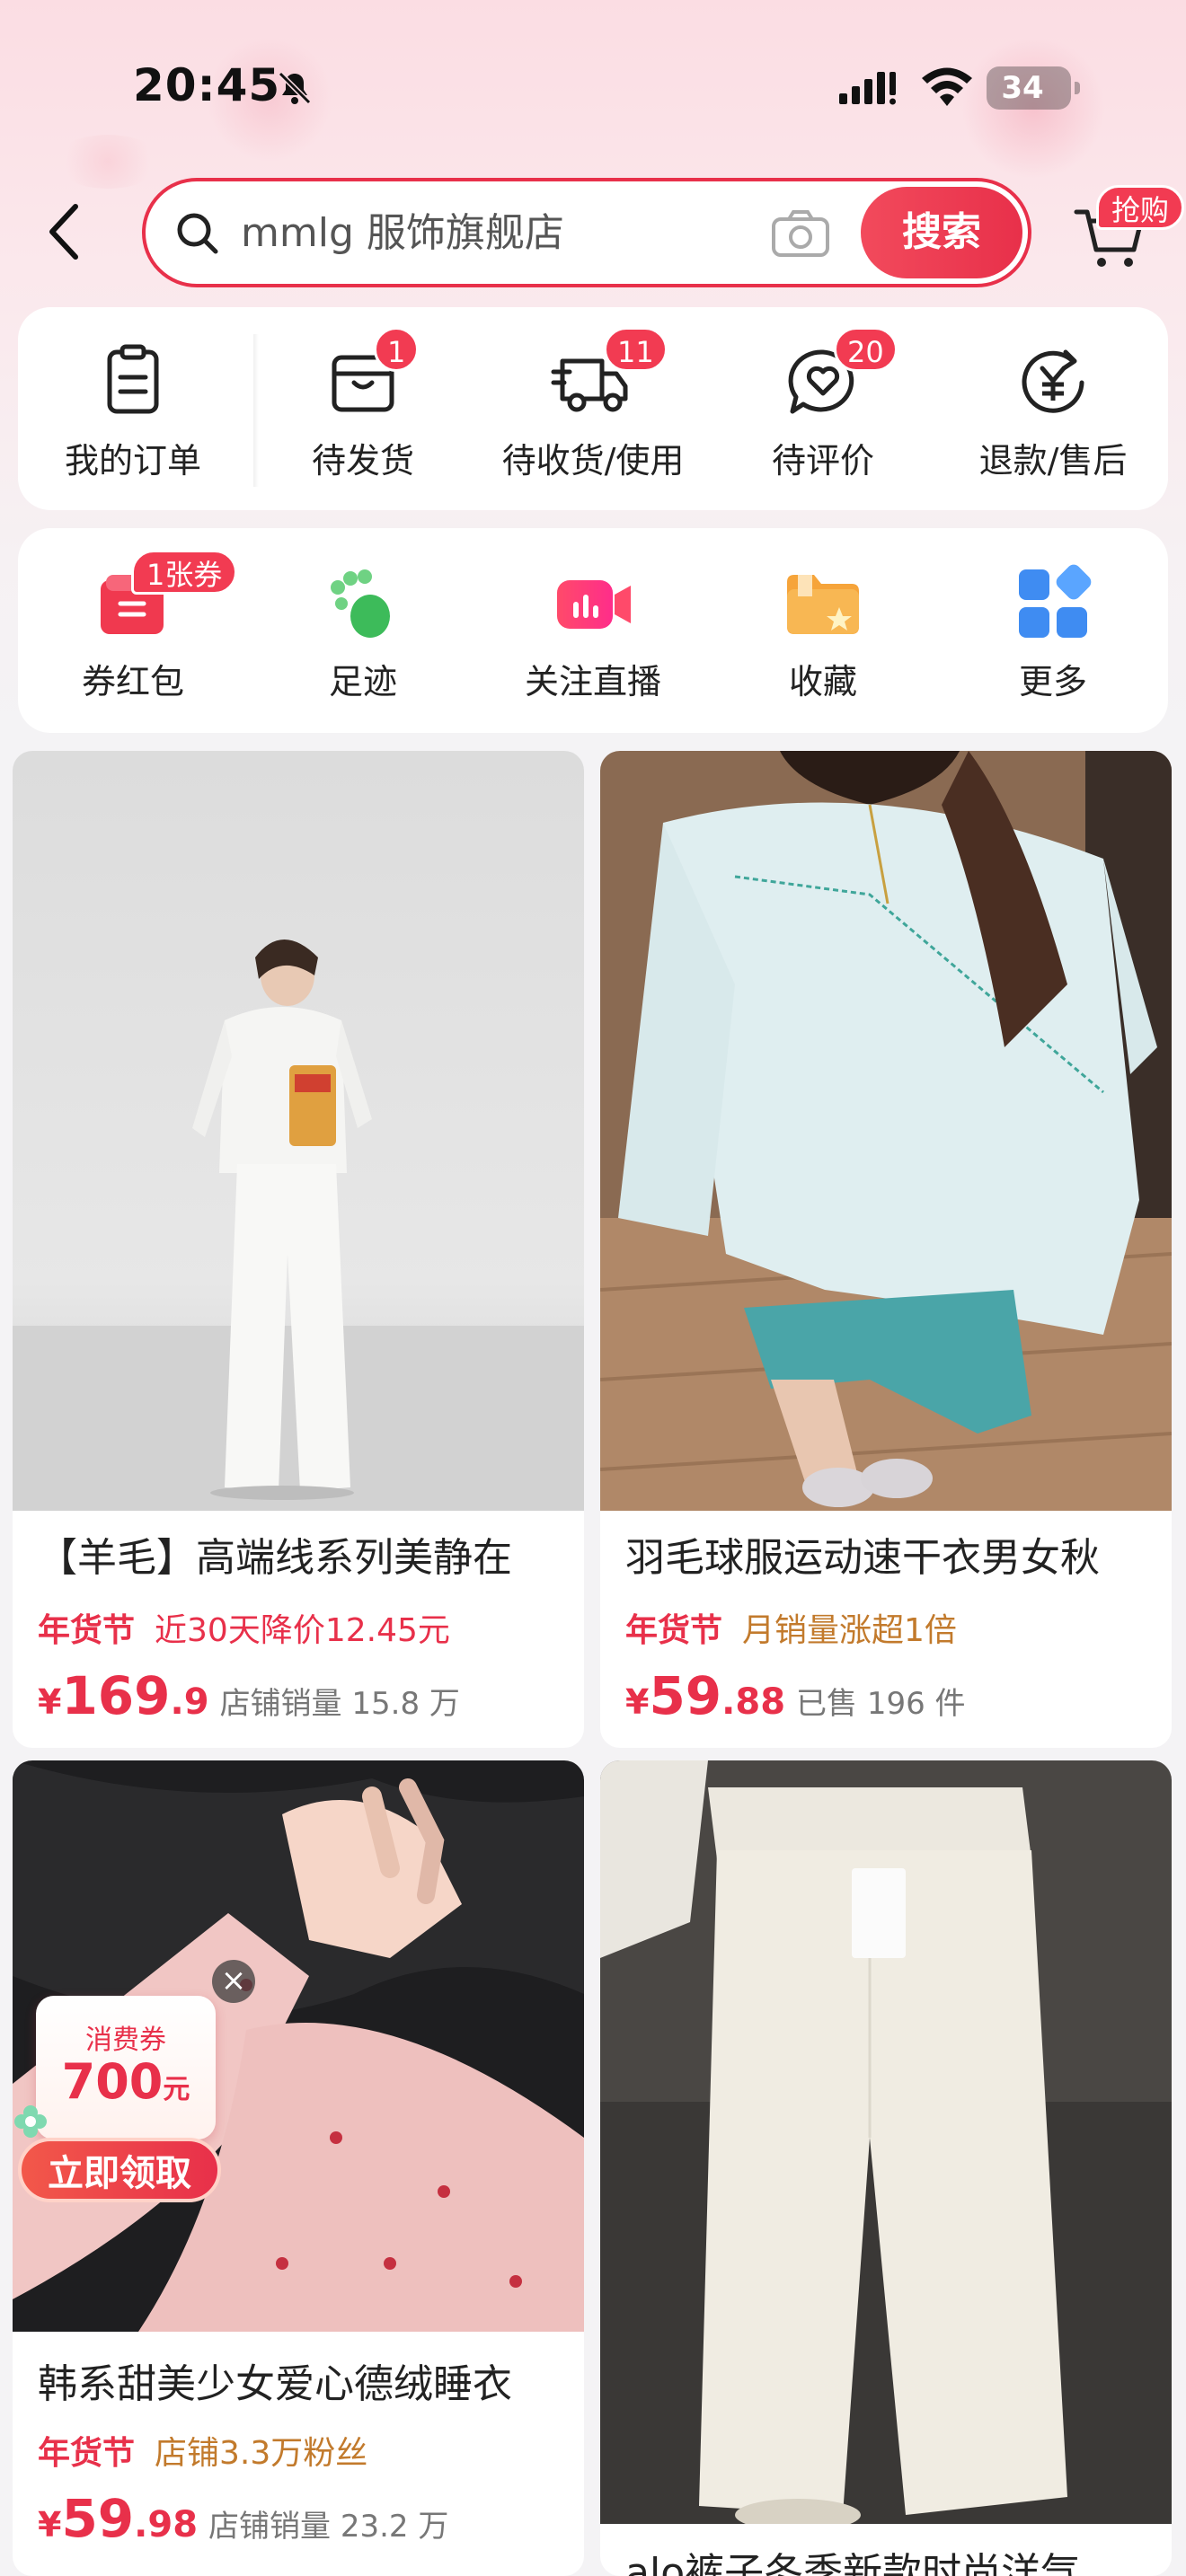  What do you see at coordinates (132, 681) in the screenshot?
I see `quick-label: 券红包` at bounding box center [132, 681].